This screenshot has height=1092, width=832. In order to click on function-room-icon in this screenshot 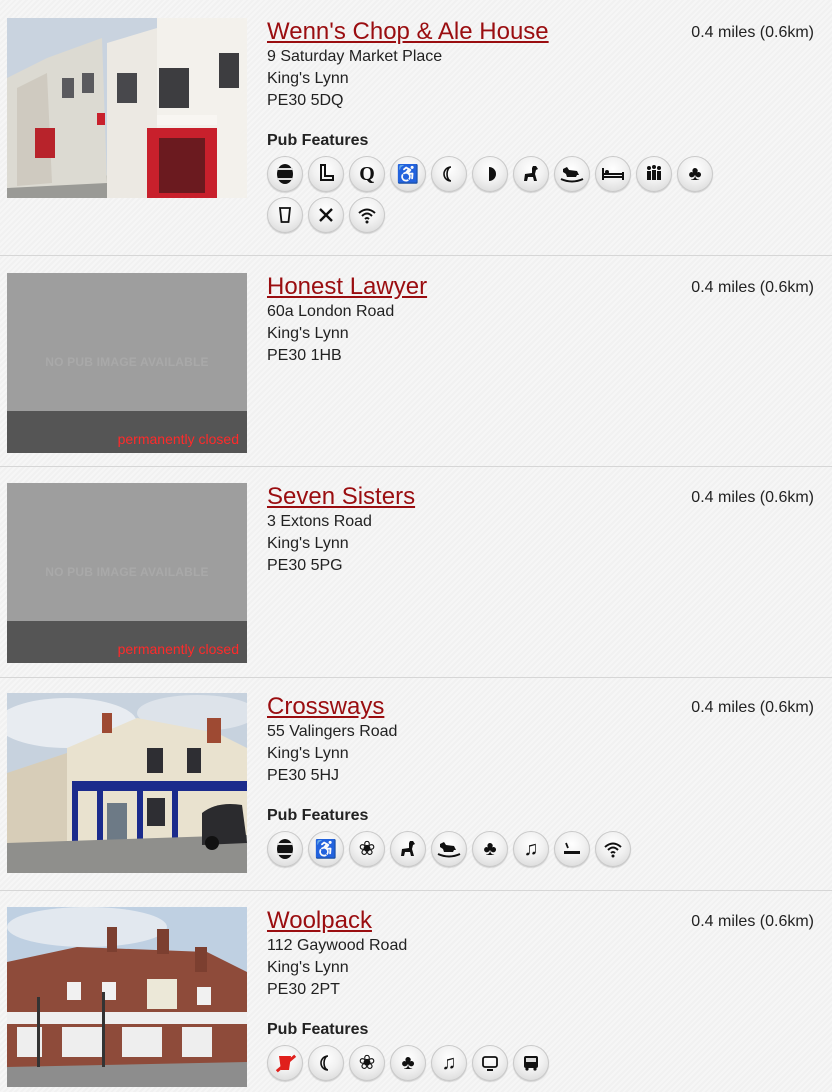, I will do `click(654, 174)`.